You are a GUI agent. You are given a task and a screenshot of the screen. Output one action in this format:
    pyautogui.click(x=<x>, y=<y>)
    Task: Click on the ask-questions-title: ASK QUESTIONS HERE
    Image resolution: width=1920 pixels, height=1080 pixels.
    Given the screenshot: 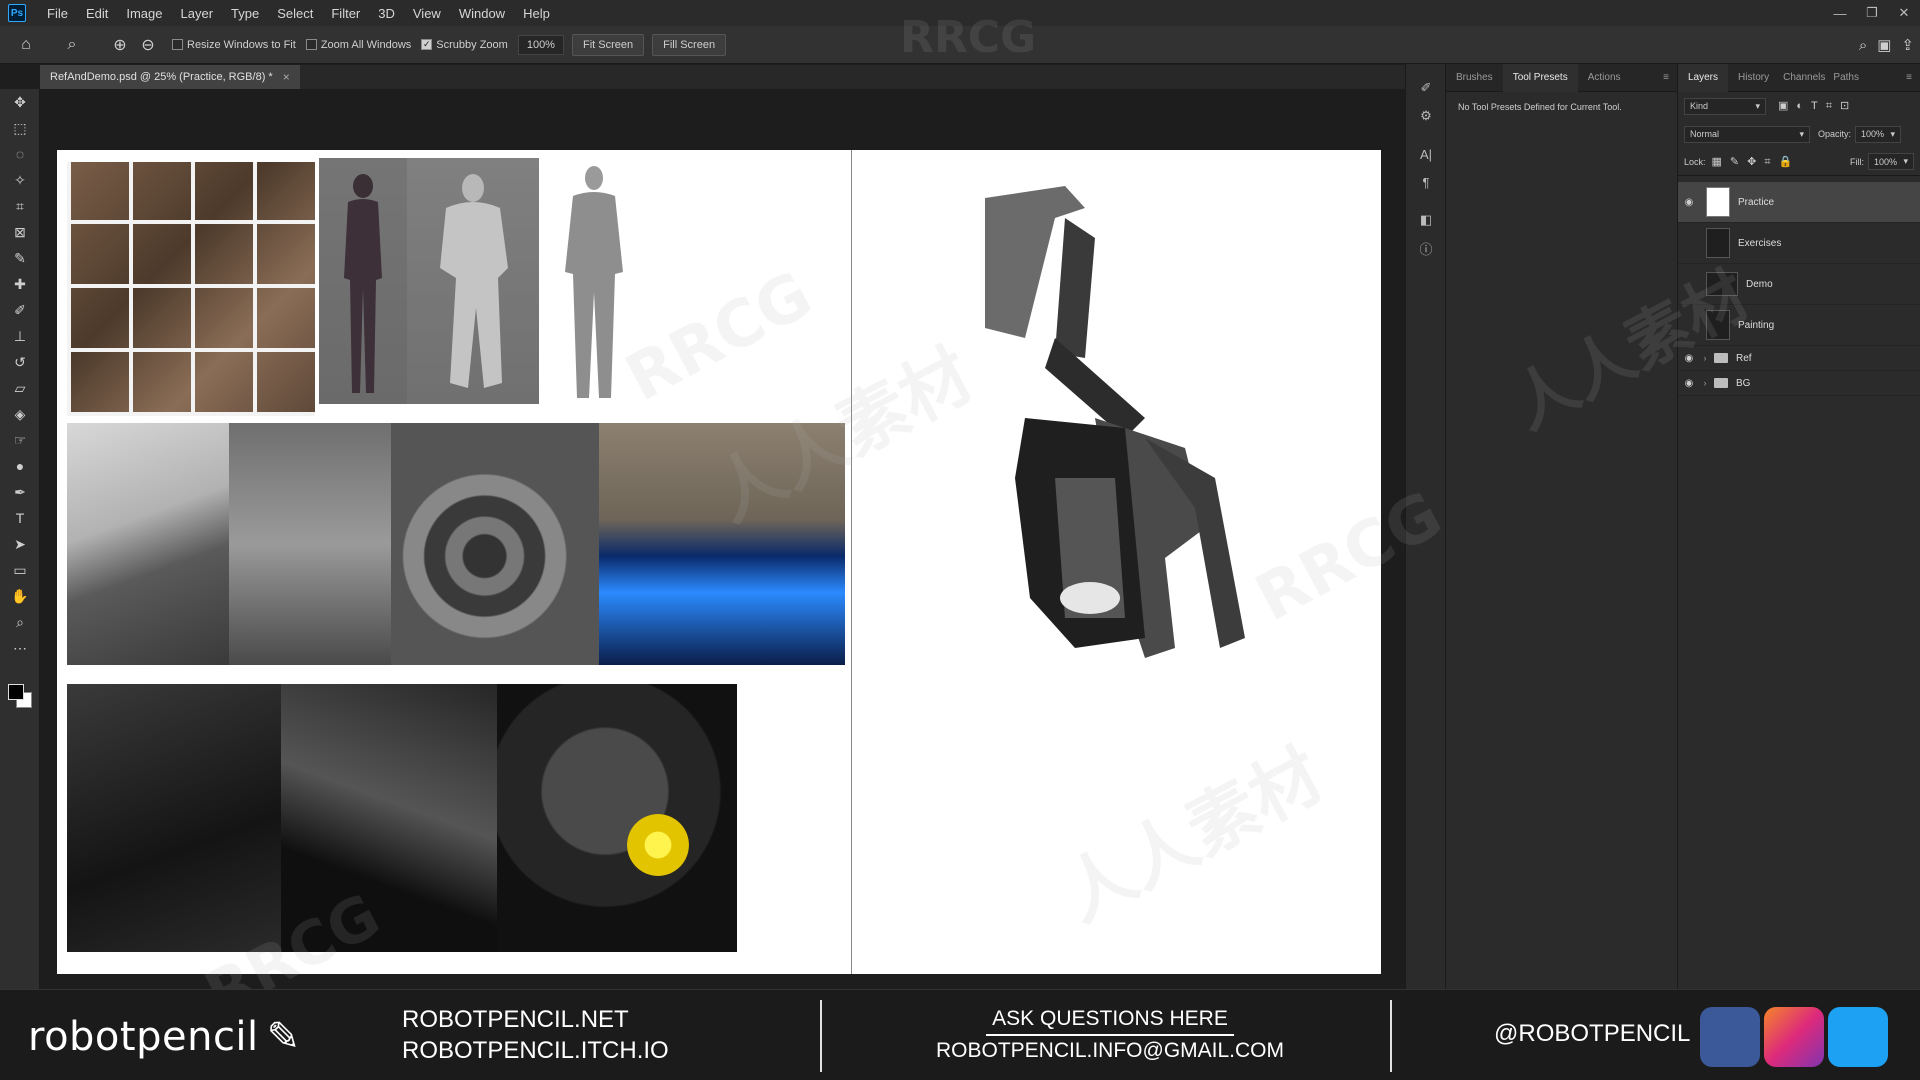 What is the action you would take?
    pyautogui.click(x=1110, y=1020)
    